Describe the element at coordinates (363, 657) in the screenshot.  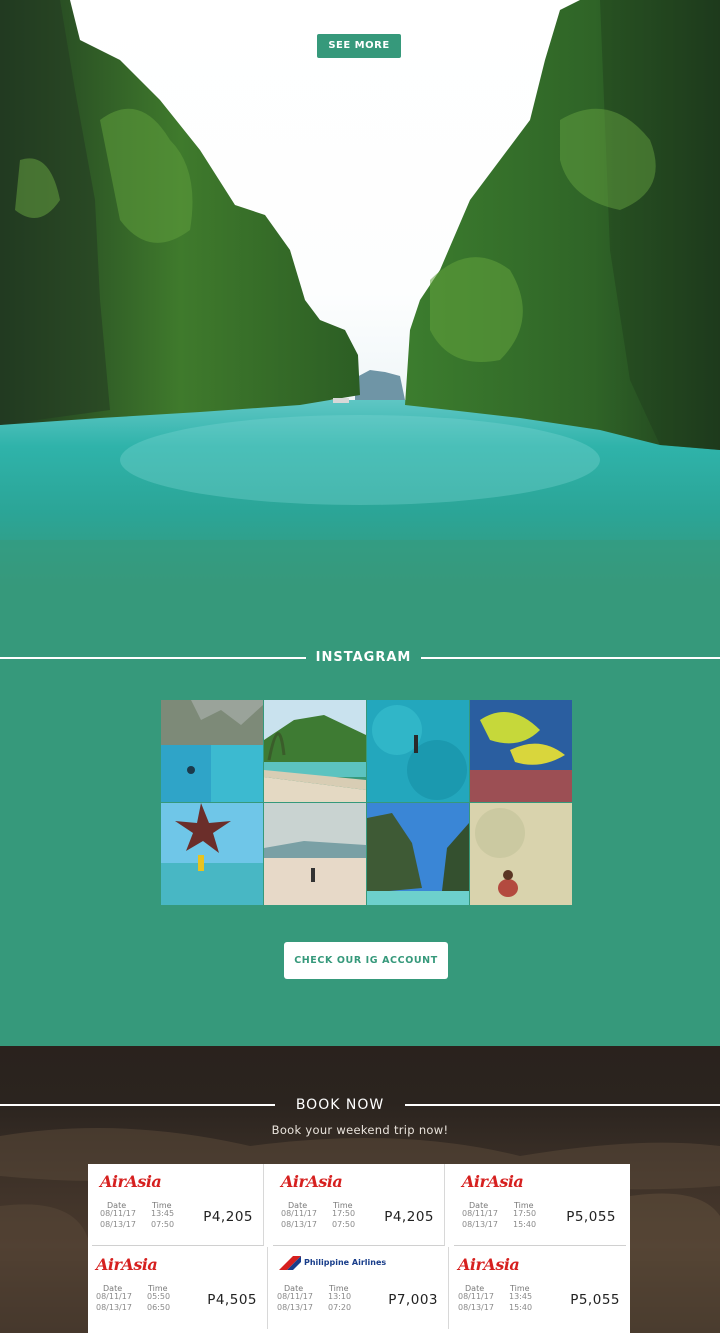
I see `instagram-title: INSTAGRAM` at that location.